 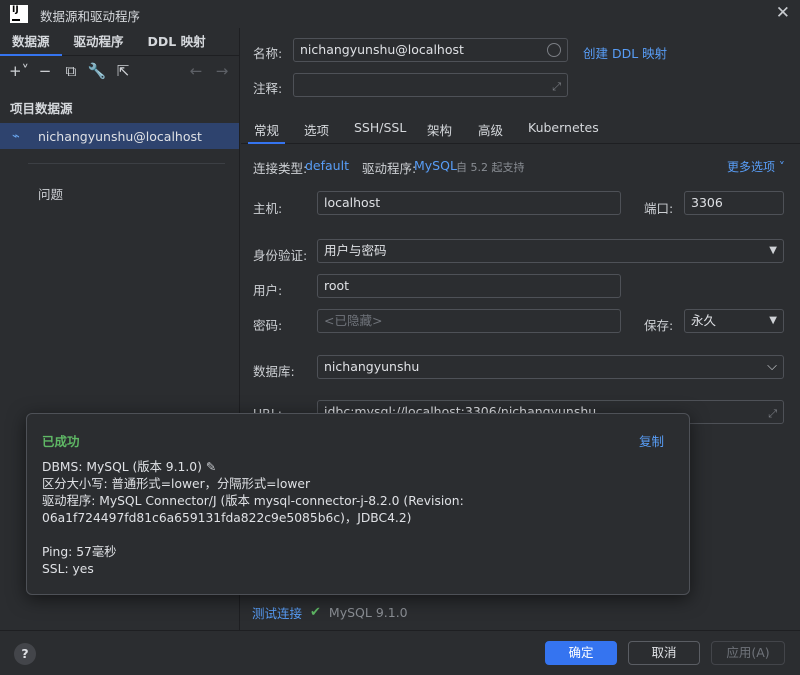 What do you see at coordinates (122, 467) in the screenshot?
I see `dbms-text: DBMS: MySQL (版本 9.1.0)` at bounding box center [122, 467].